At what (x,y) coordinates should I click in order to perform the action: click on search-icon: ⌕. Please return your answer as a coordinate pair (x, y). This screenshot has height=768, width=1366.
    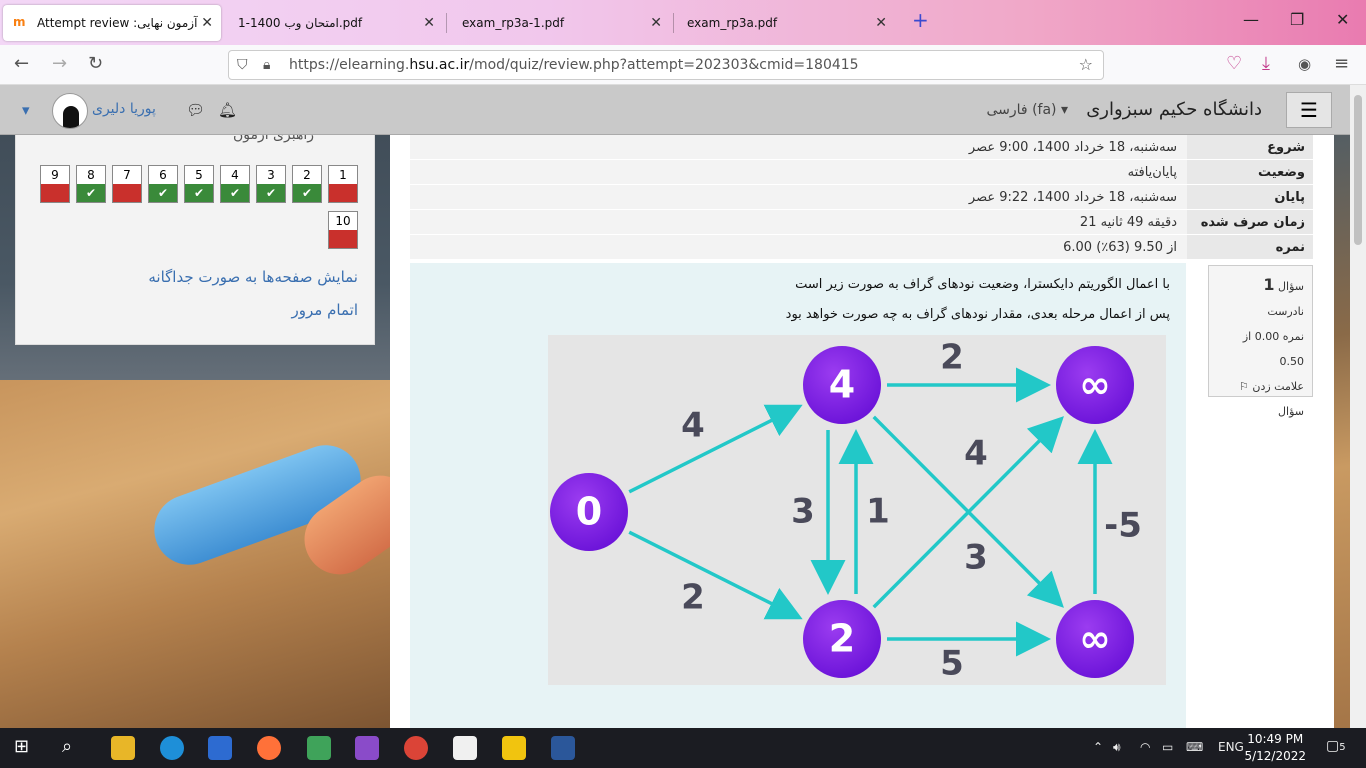
    Looking at the image, I should click on (74, 748).